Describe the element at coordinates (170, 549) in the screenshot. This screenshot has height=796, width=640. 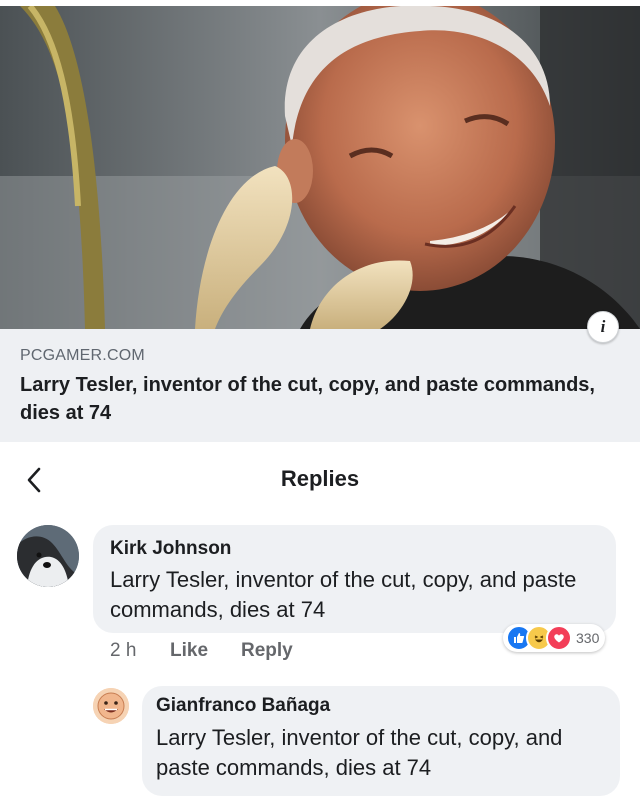
I see `comment-author: Kirk Johnson` at that location.